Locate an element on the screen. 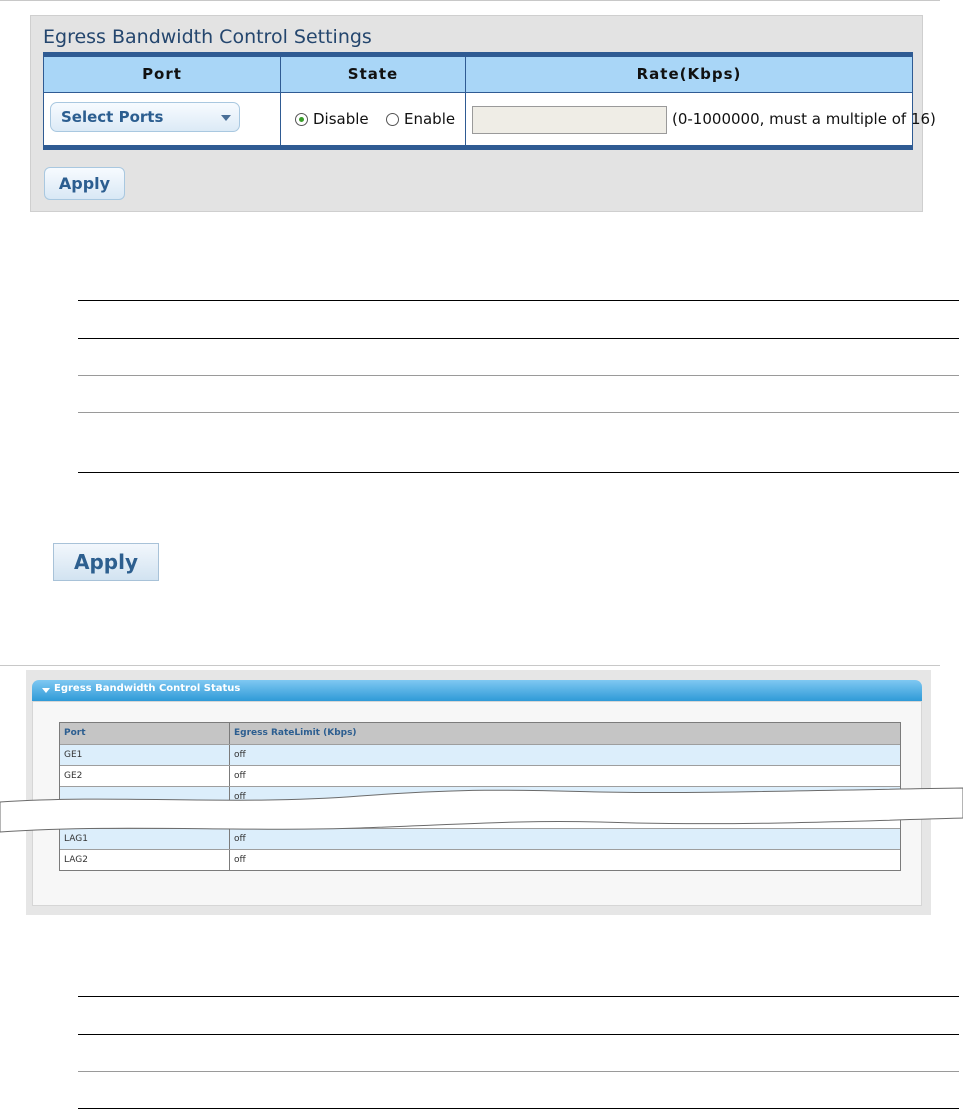  column-header-limit: Egress RateLimit (Kbps) is located at coordinates (295, 733).